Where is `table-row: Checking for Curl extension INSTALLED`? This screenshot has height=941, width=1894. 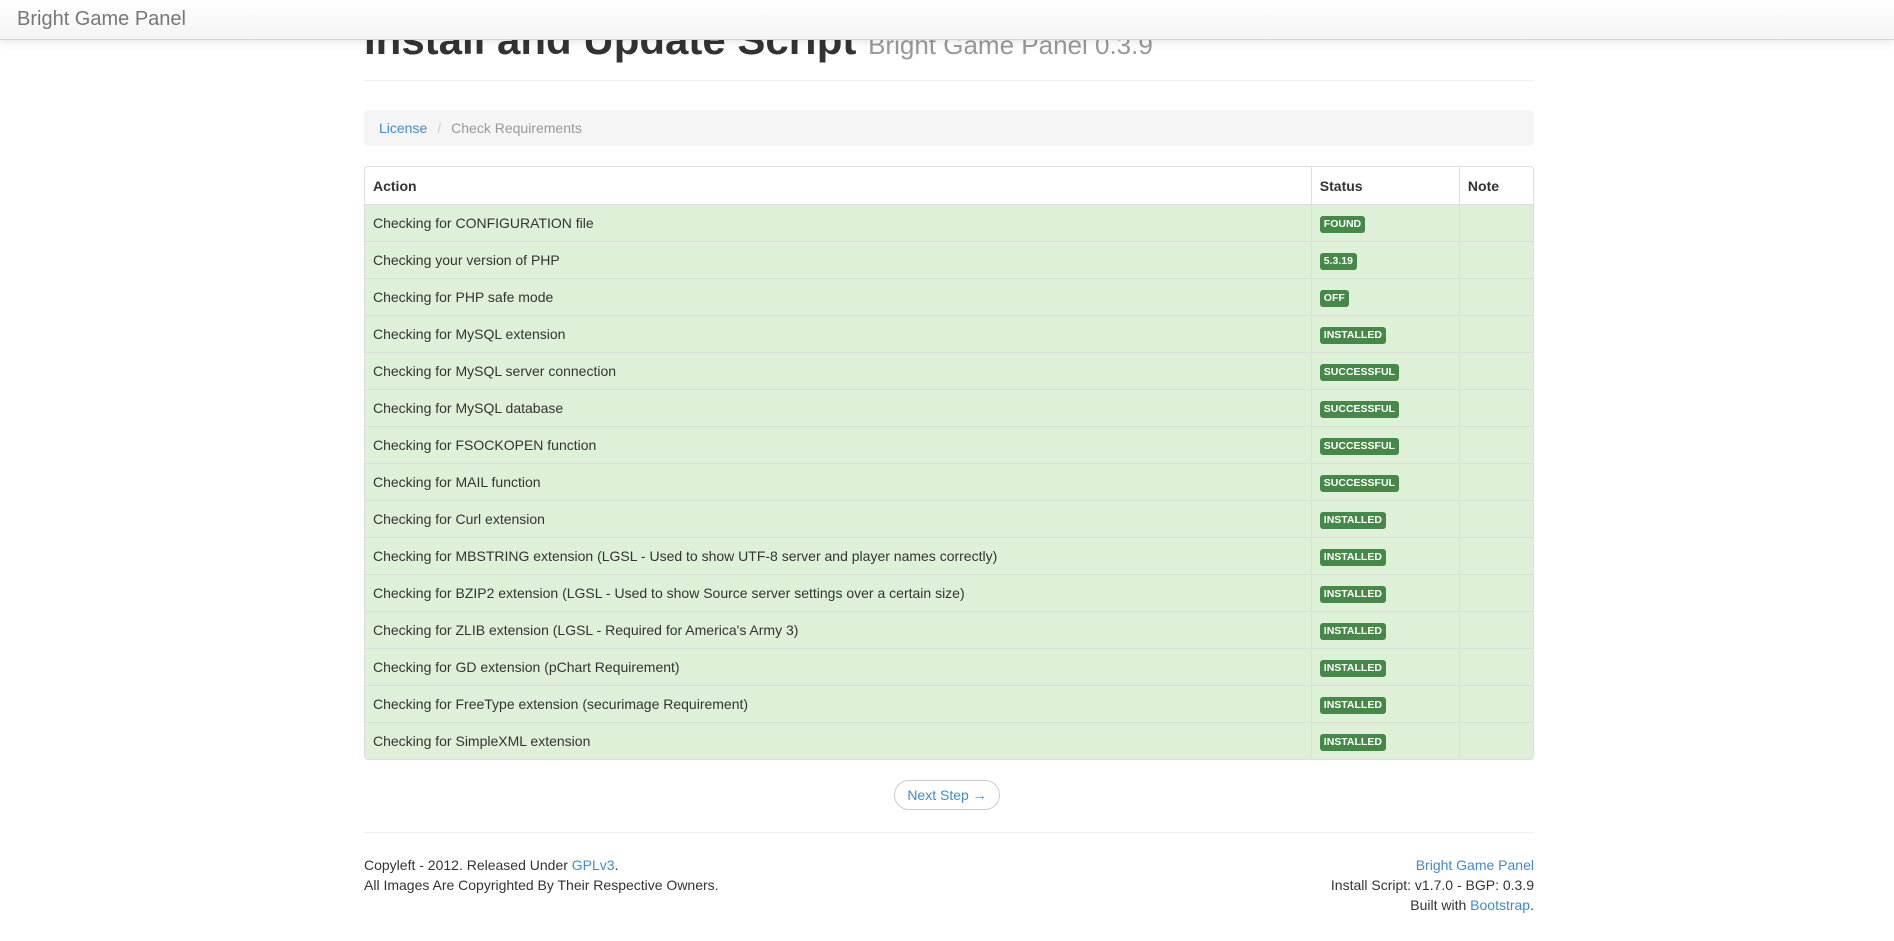 table-row: Checking for Curl extension INSTALLED is located at coordinates (949, 518).